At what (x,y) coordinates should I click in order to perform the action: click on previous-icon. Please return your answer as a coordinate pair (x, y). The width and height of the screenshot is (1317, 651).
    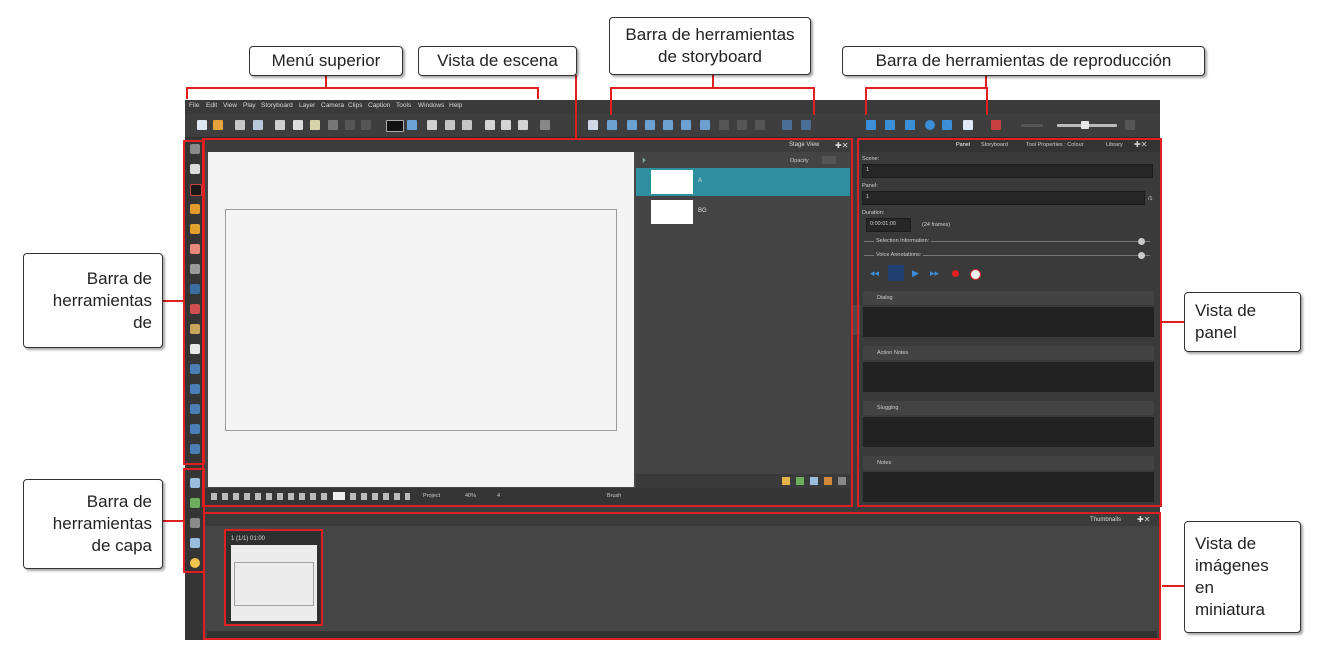
    Looking at the image, I should click on (871, 125).